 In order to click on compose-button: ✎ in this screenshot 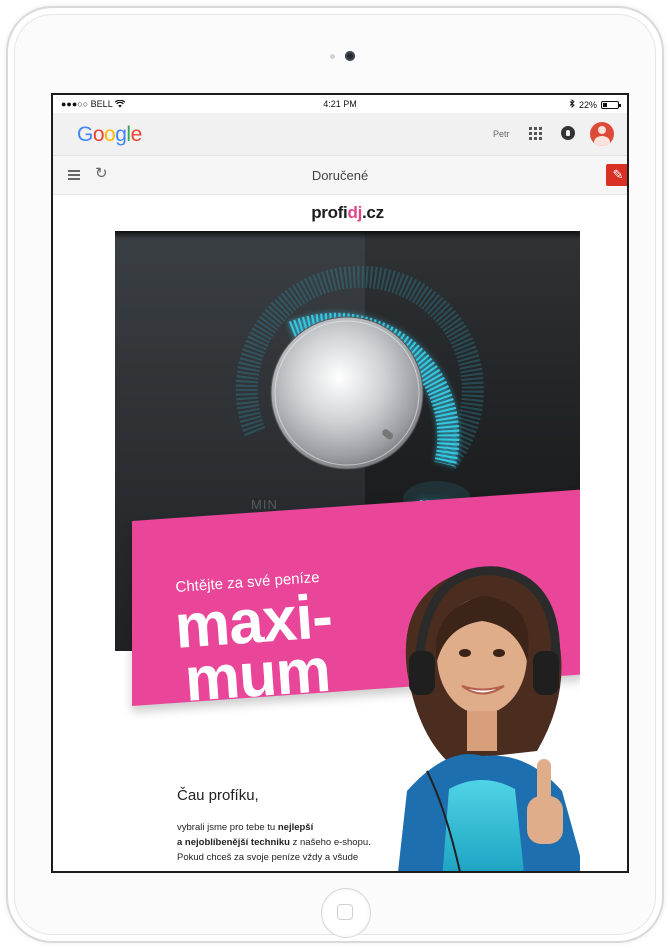, I will do `click(616, 175)`.